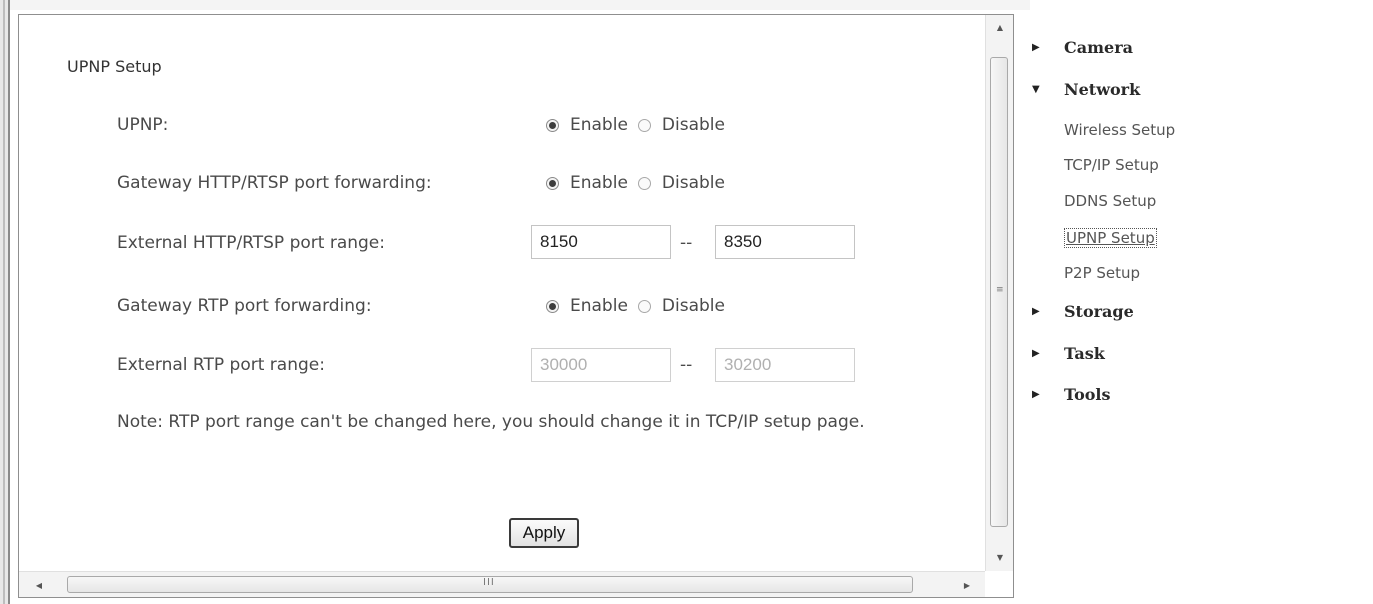 Image resolution: width=1373 pixels, height=604 pixels. I want to click on upnp-disable-label: Disable, so click(693, 125).